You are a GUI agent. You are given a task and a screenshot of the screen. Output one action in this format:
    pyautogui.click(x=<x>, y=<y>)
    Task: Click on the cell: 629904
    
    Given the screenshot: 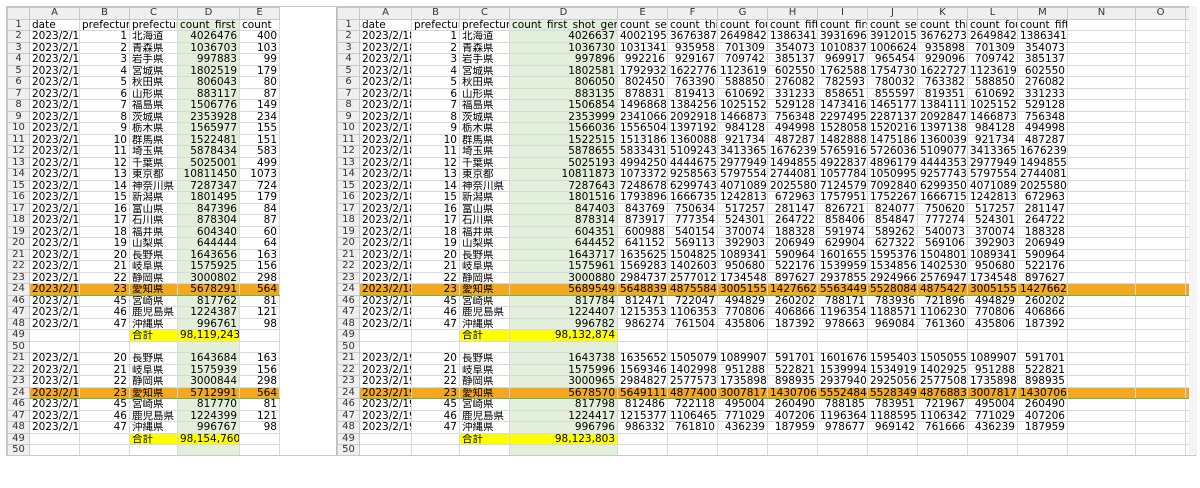 What is the action you would take?
    pyautogui.click(x=842, y=243)
    